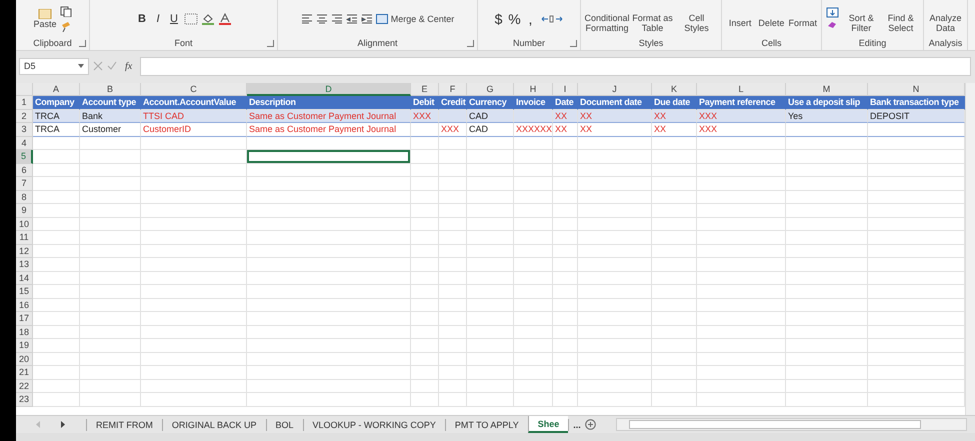  What do you see at coordinates (284, 424) in the screenshot?
I see `sheet-tab: BOL` at bounding box center [284, 424].